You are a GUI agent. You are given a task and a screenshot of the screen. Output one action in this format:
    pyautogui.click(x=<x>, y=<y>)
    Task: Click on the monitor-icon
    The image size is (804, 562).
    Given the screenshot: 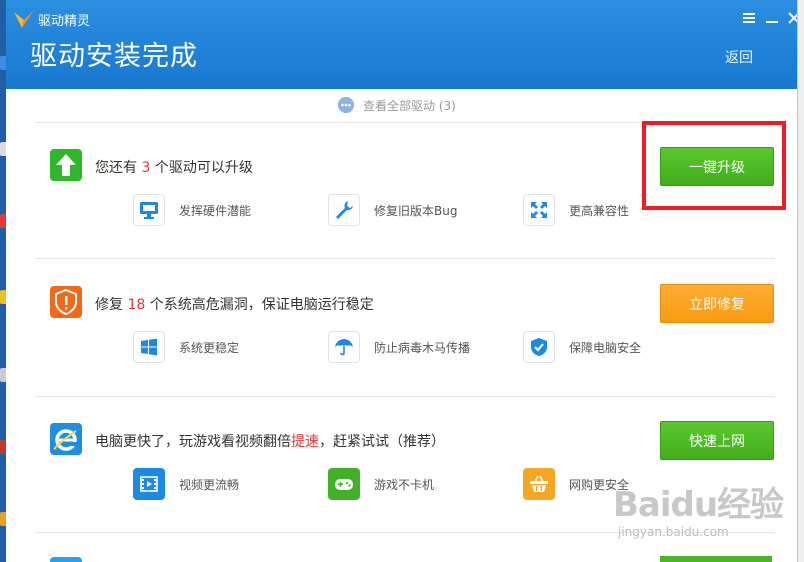 What is the action you would take?
    pyautogui.click(x=149, y=210)
    